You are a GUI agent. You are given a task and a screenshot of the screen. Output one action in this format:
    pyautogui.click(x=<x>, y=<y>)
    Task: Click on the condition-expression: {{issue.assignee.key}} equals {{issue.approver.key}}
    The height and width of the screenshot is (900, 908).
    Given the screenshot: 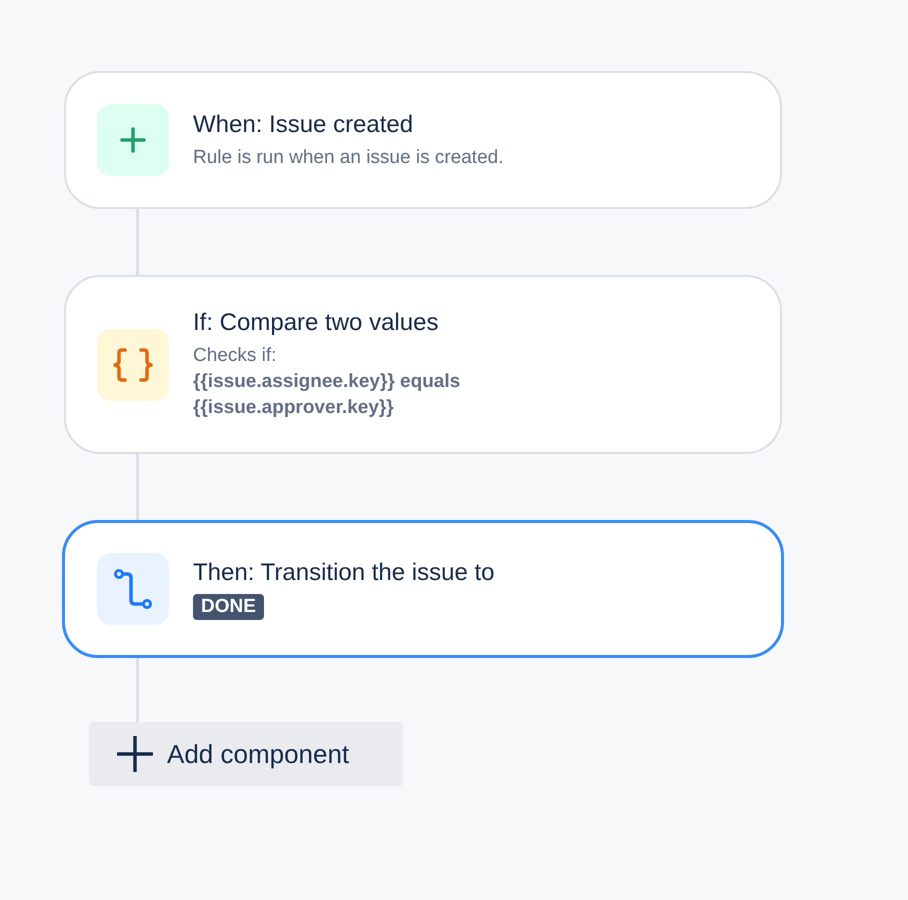 What is the action you would take?
    pyautogui.click(x=327, y=395)
    